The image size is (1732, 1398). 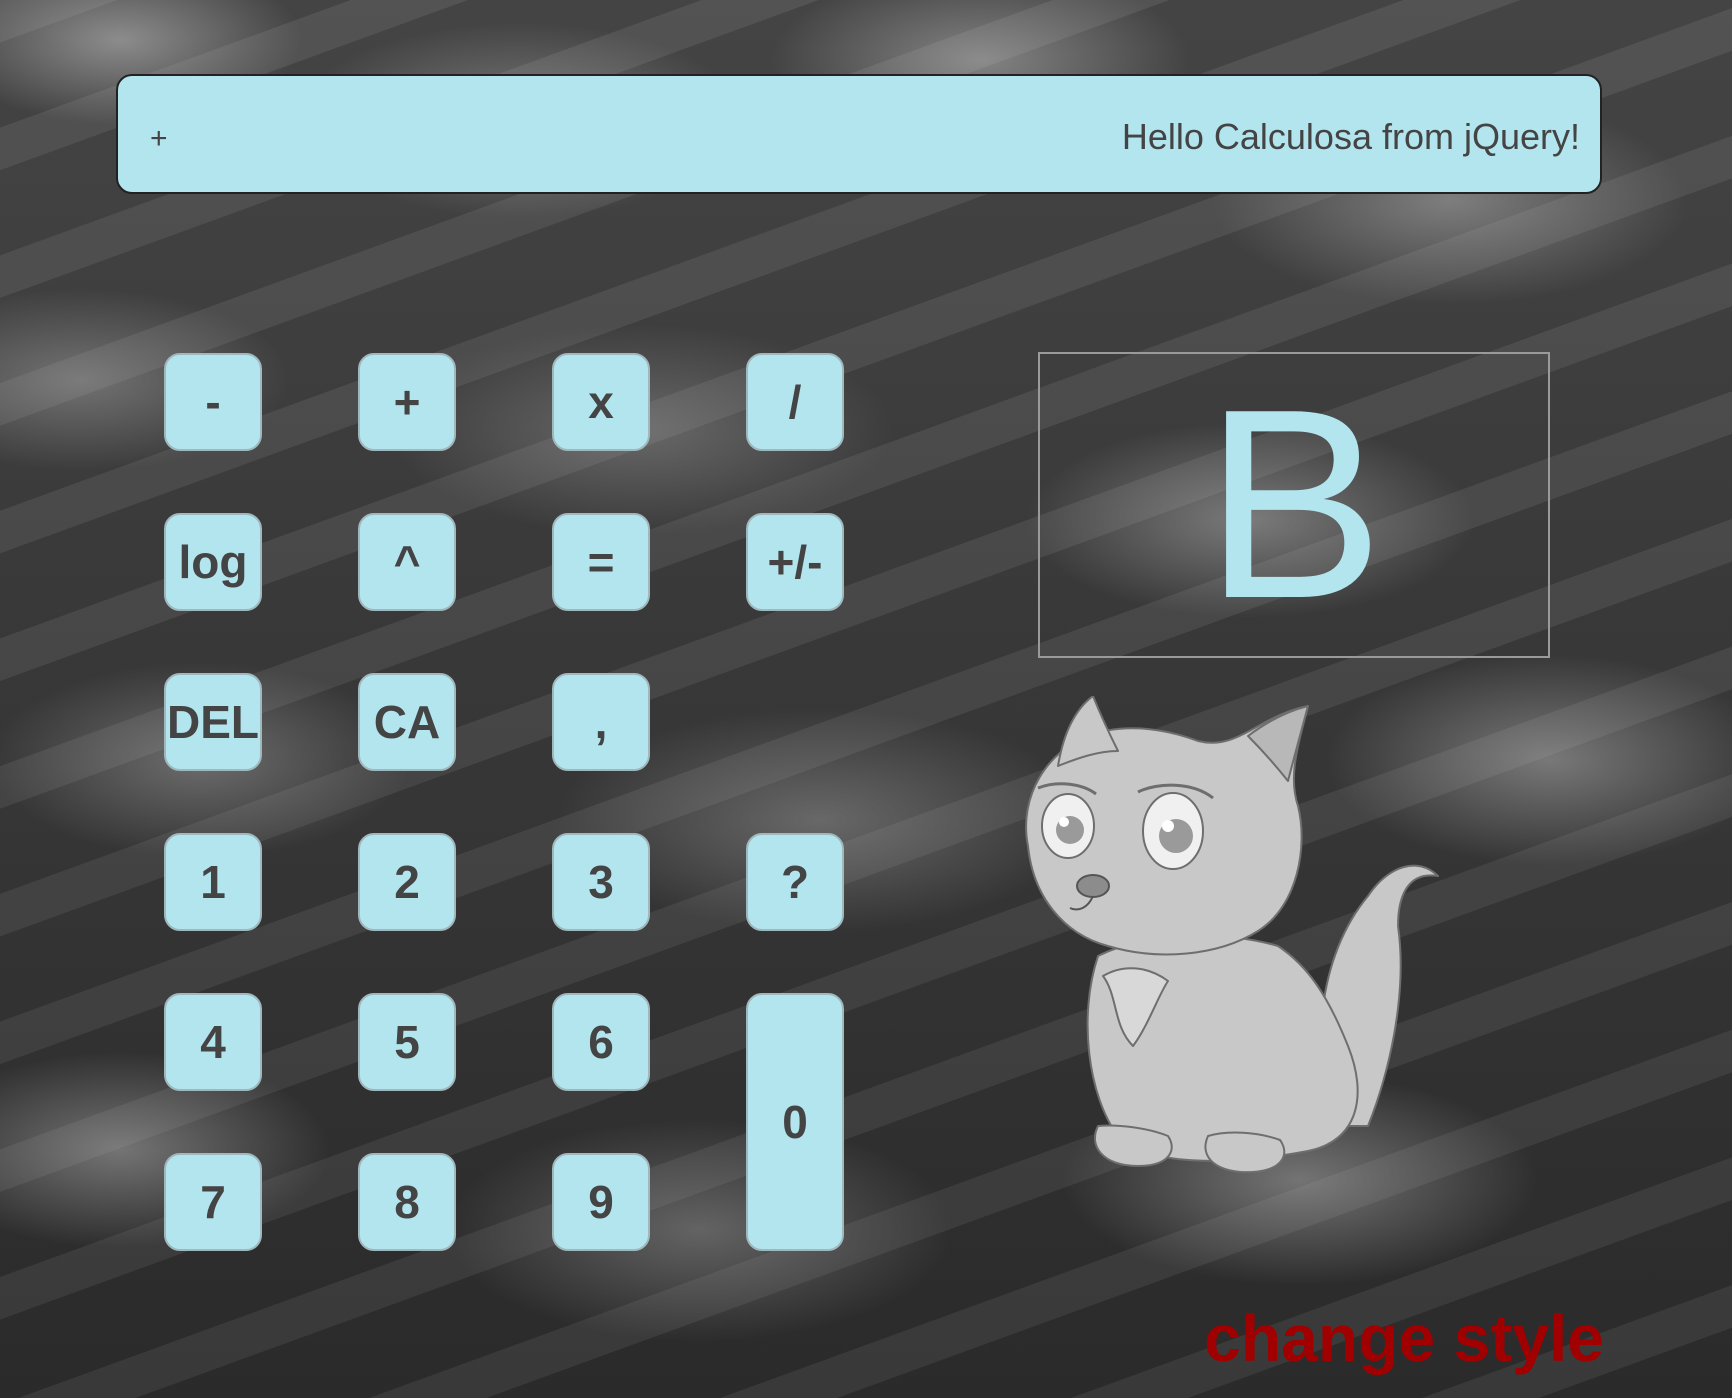 I want to click on mode-indicator: B, so click(x=1294, y=505).